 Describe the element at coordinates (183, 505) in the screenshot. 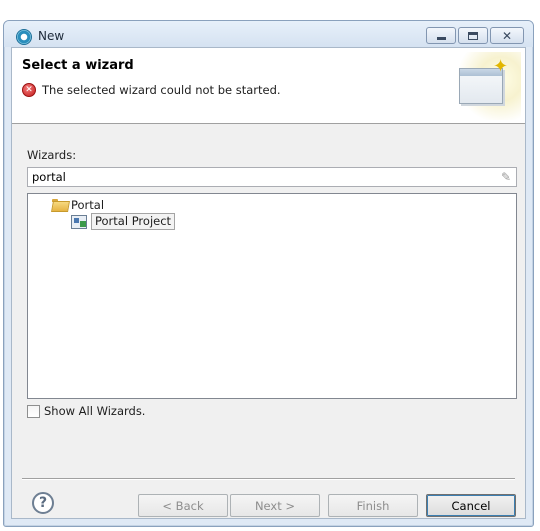

I see `back-button: < Back` at that location.